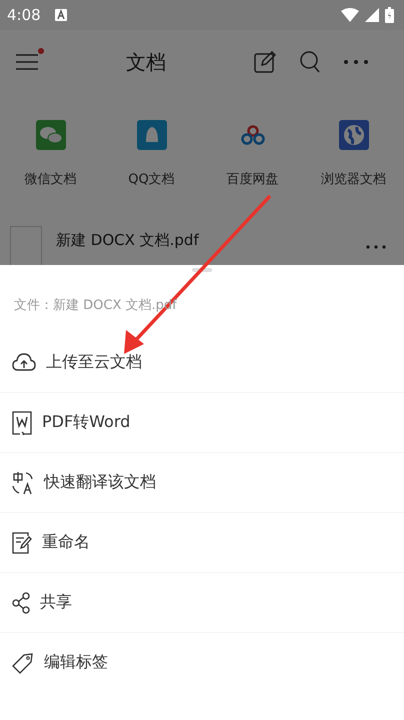 The height and width of the screenshot is (720, 404). What do you see at coordinates (202, 270) in the screenshot?
I see `drag-handle` at bounding box center [202, 270].